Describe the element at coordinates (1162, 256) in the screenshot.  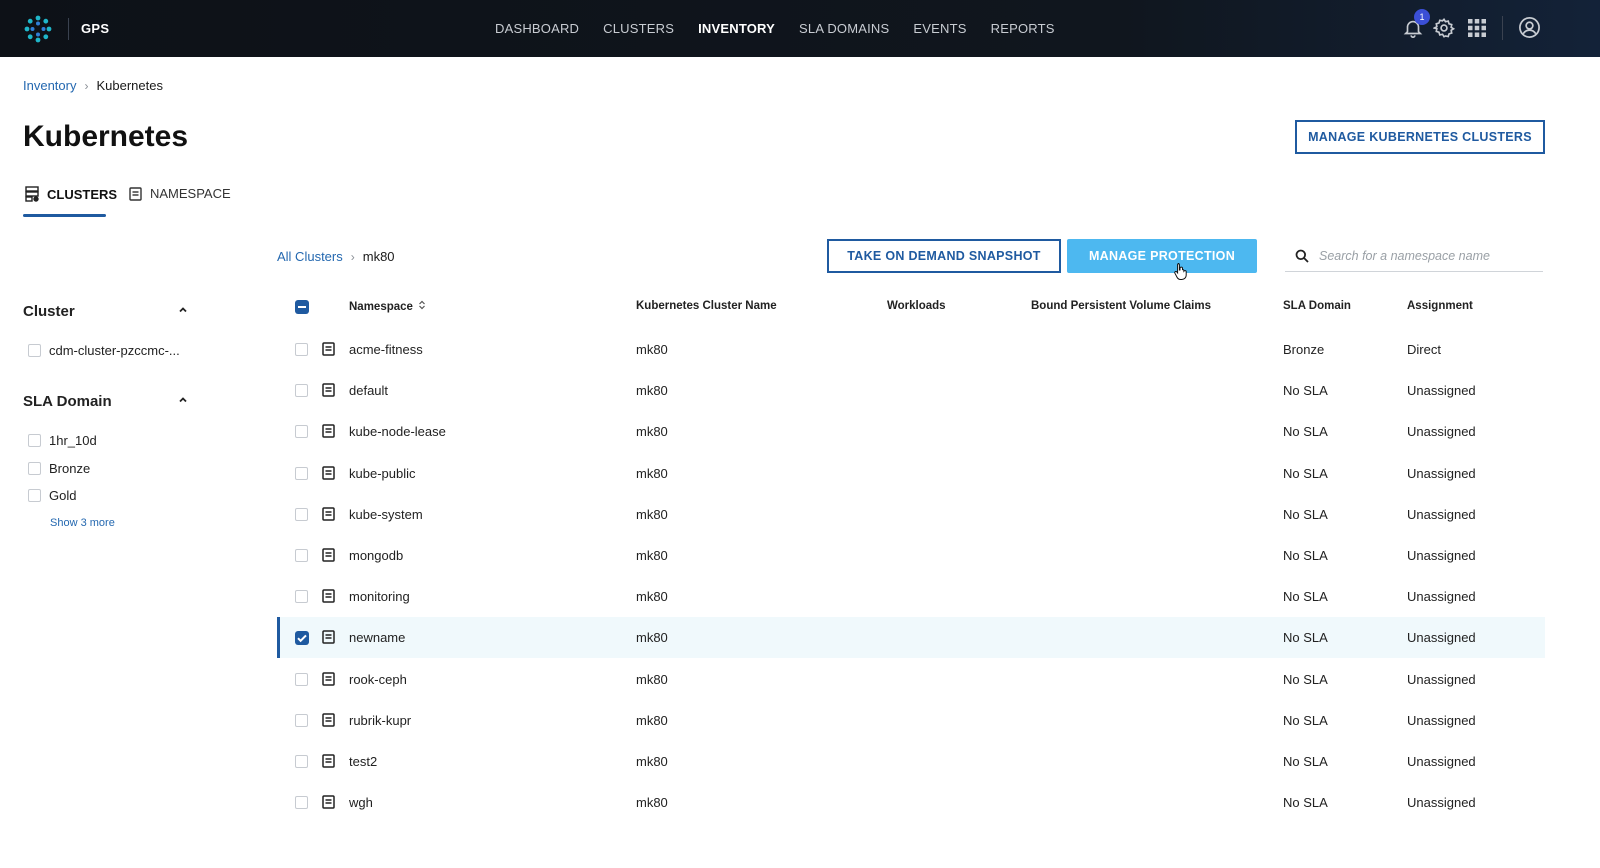
I see `manage-protection-button: MANAGE PROTECTION` at that location.